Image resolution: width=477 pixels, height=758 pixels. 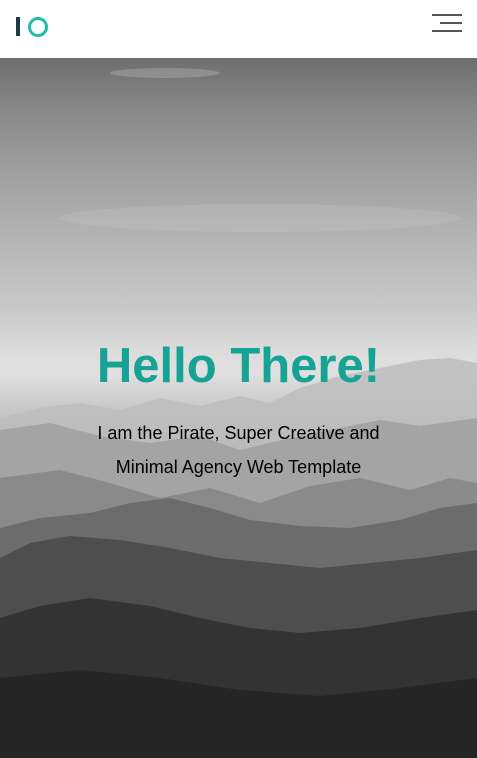 What do you see at coordinates (238, 29) in the screenshot?
I see `site-header` at bounding box center [238, 29].